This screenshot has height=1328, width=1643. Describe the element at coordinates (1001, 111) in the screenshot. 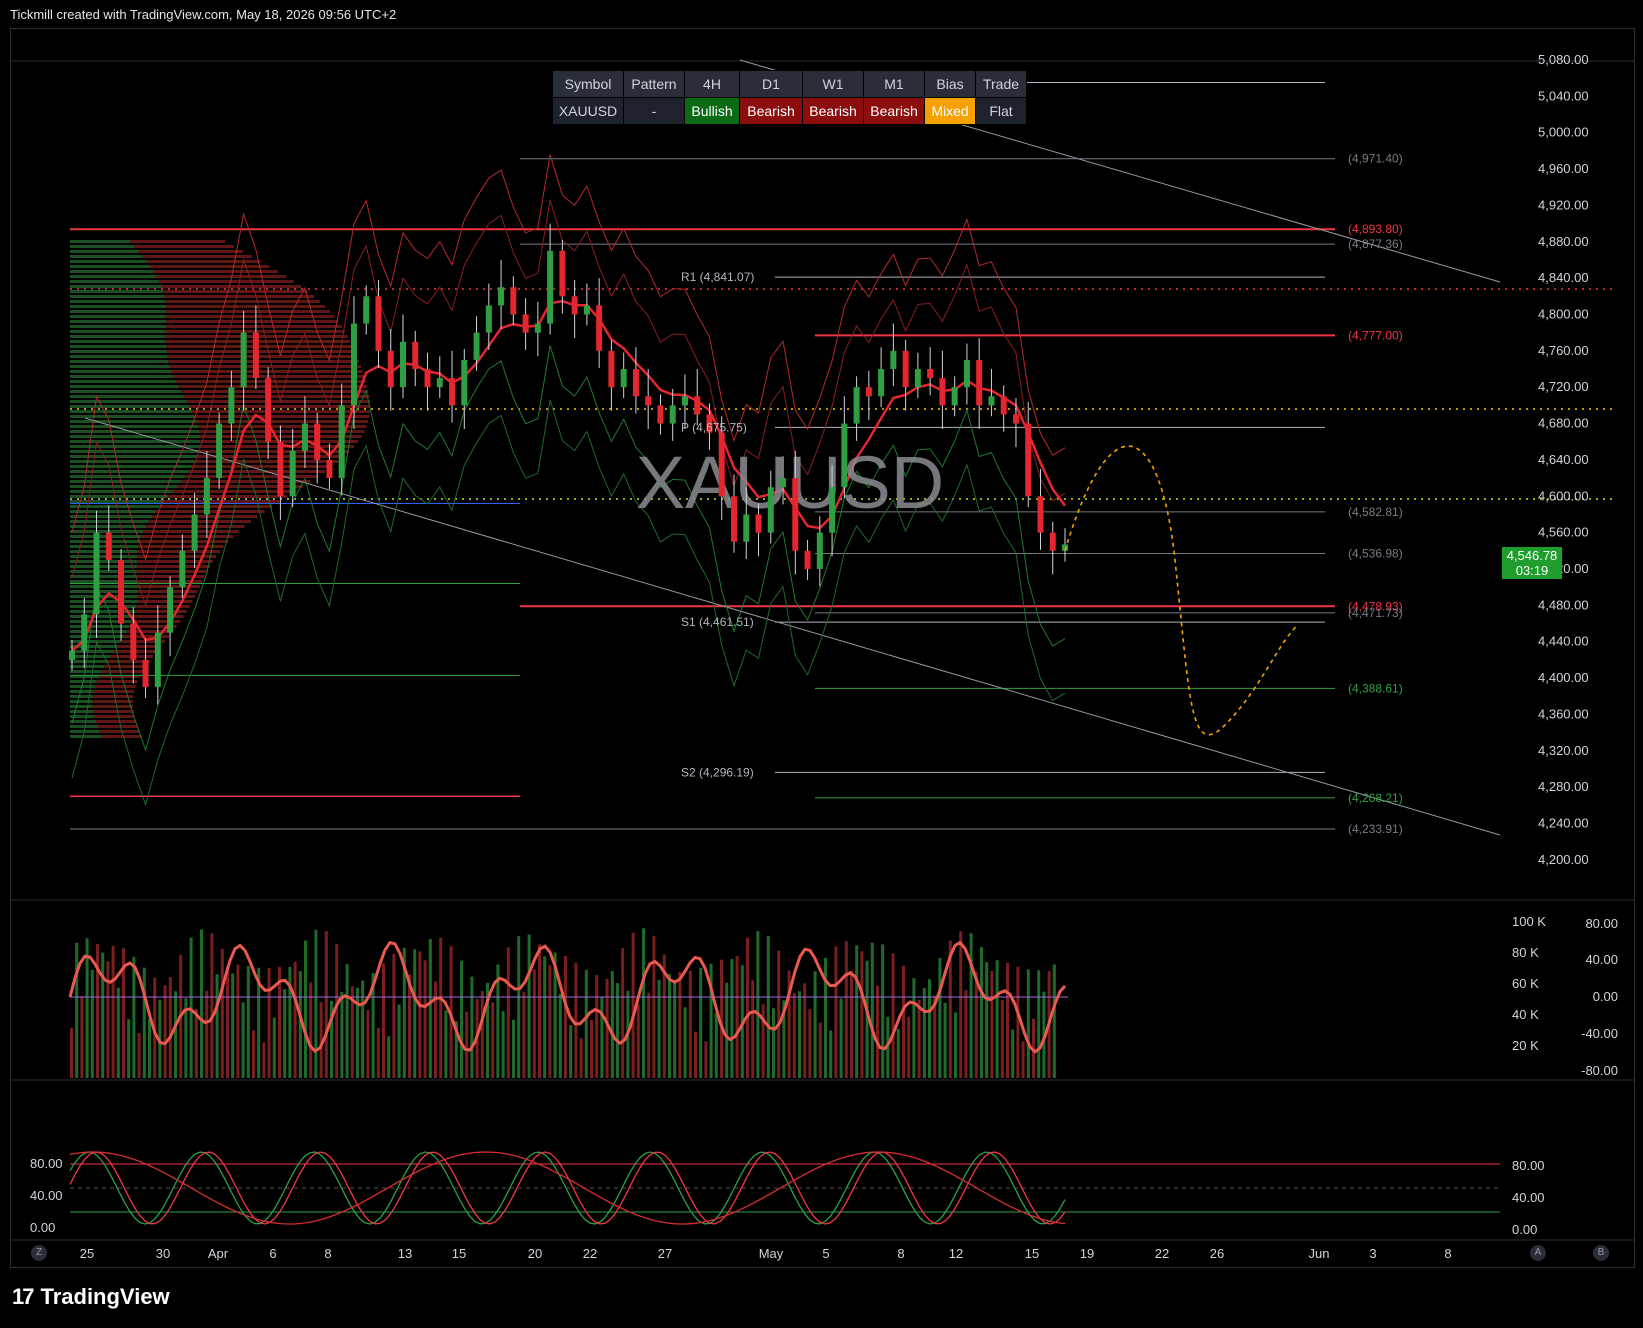

I see `table-cell-trade: Flat` at that location.